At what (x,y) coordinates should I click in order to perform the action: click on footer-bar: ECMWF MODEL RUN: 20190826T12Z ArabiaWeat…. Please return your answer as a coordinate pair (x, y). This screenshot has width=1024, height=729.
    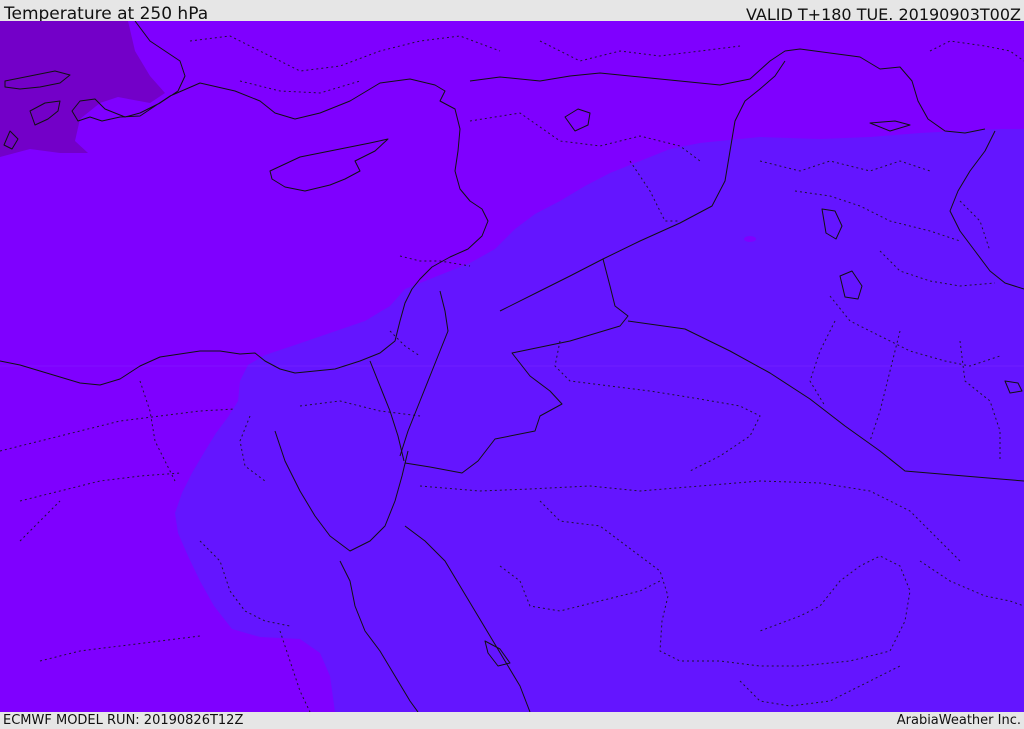
    Looking at the image, I should click on (512, 720).